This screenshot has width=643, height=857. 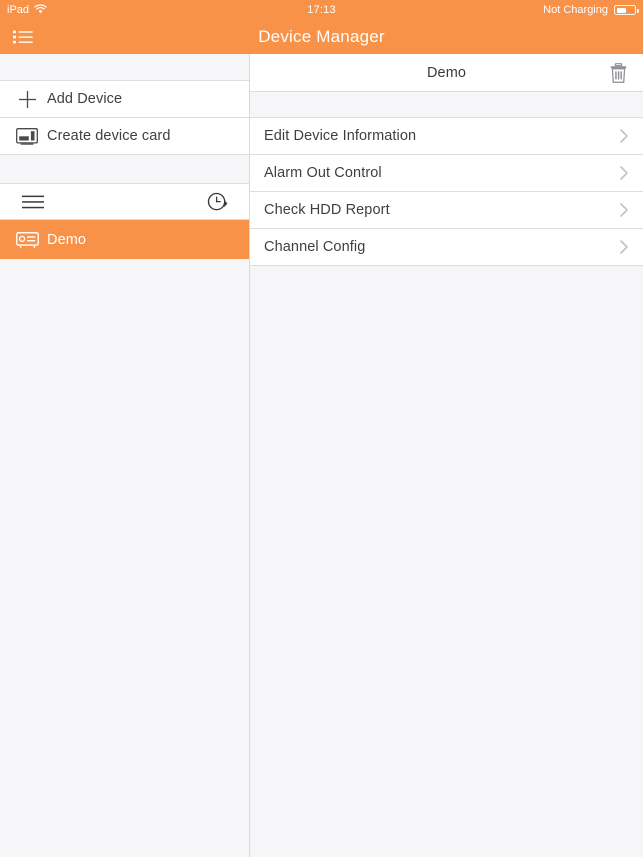 What do you see at coordinates (124, 202) in the screenshot?
I see `sidebar-toolbar` at bounding box center [124, 202].